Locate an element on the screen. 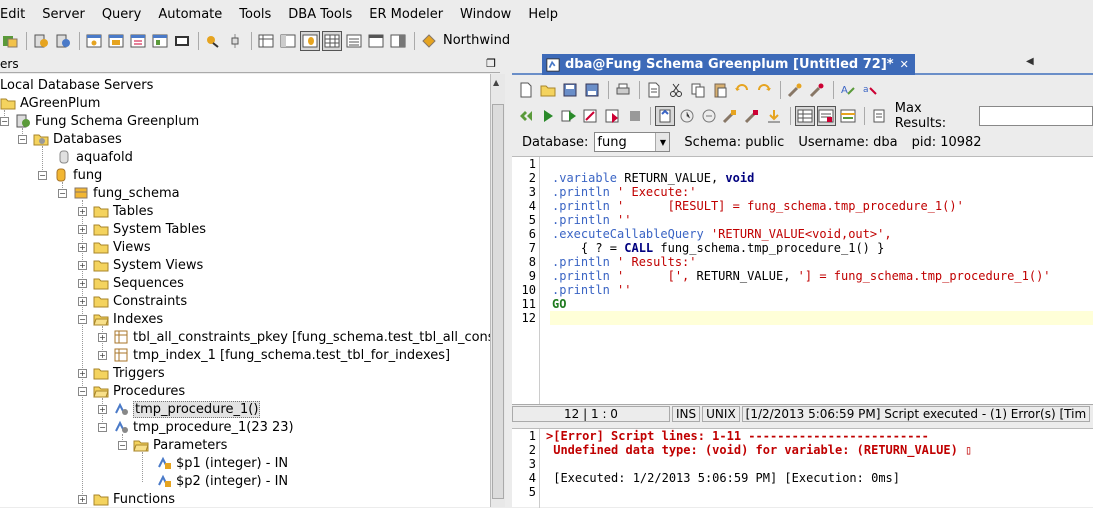 The image size is (1093, 508). grid-view-icon is located at coordinates (332, 40).